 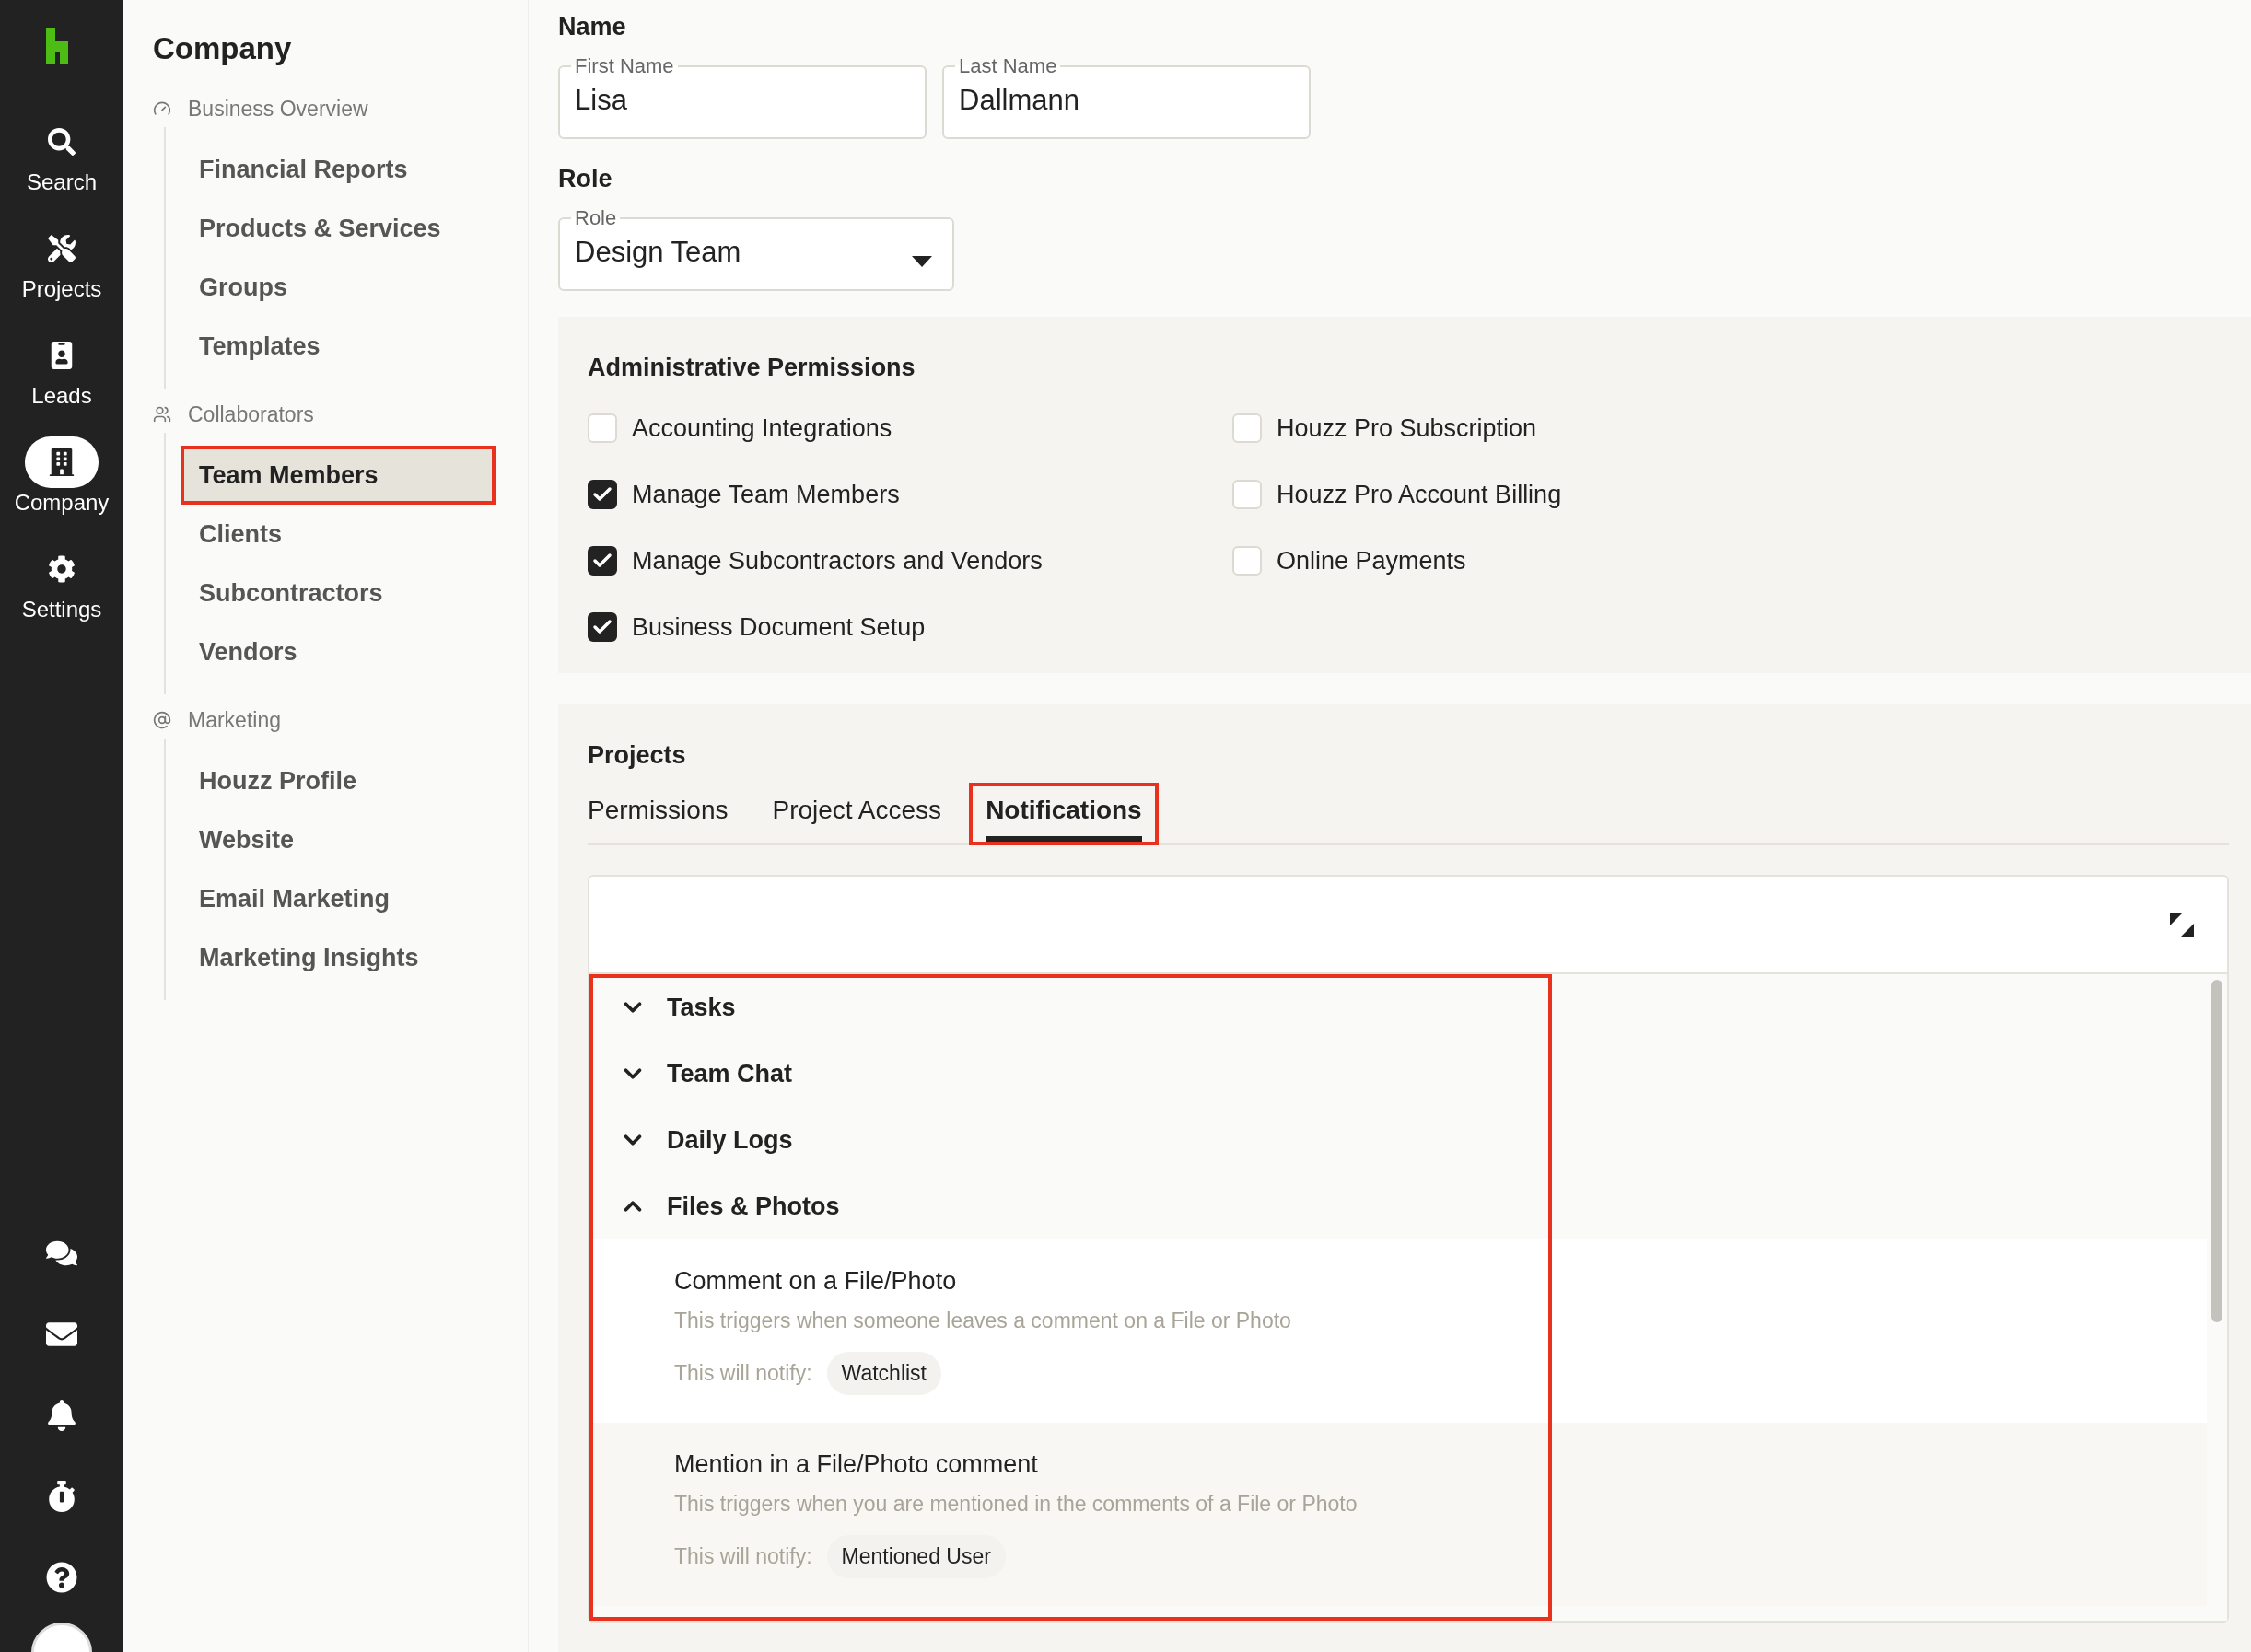 I want to click on at-sign-icon, so click(x=162, y=720).